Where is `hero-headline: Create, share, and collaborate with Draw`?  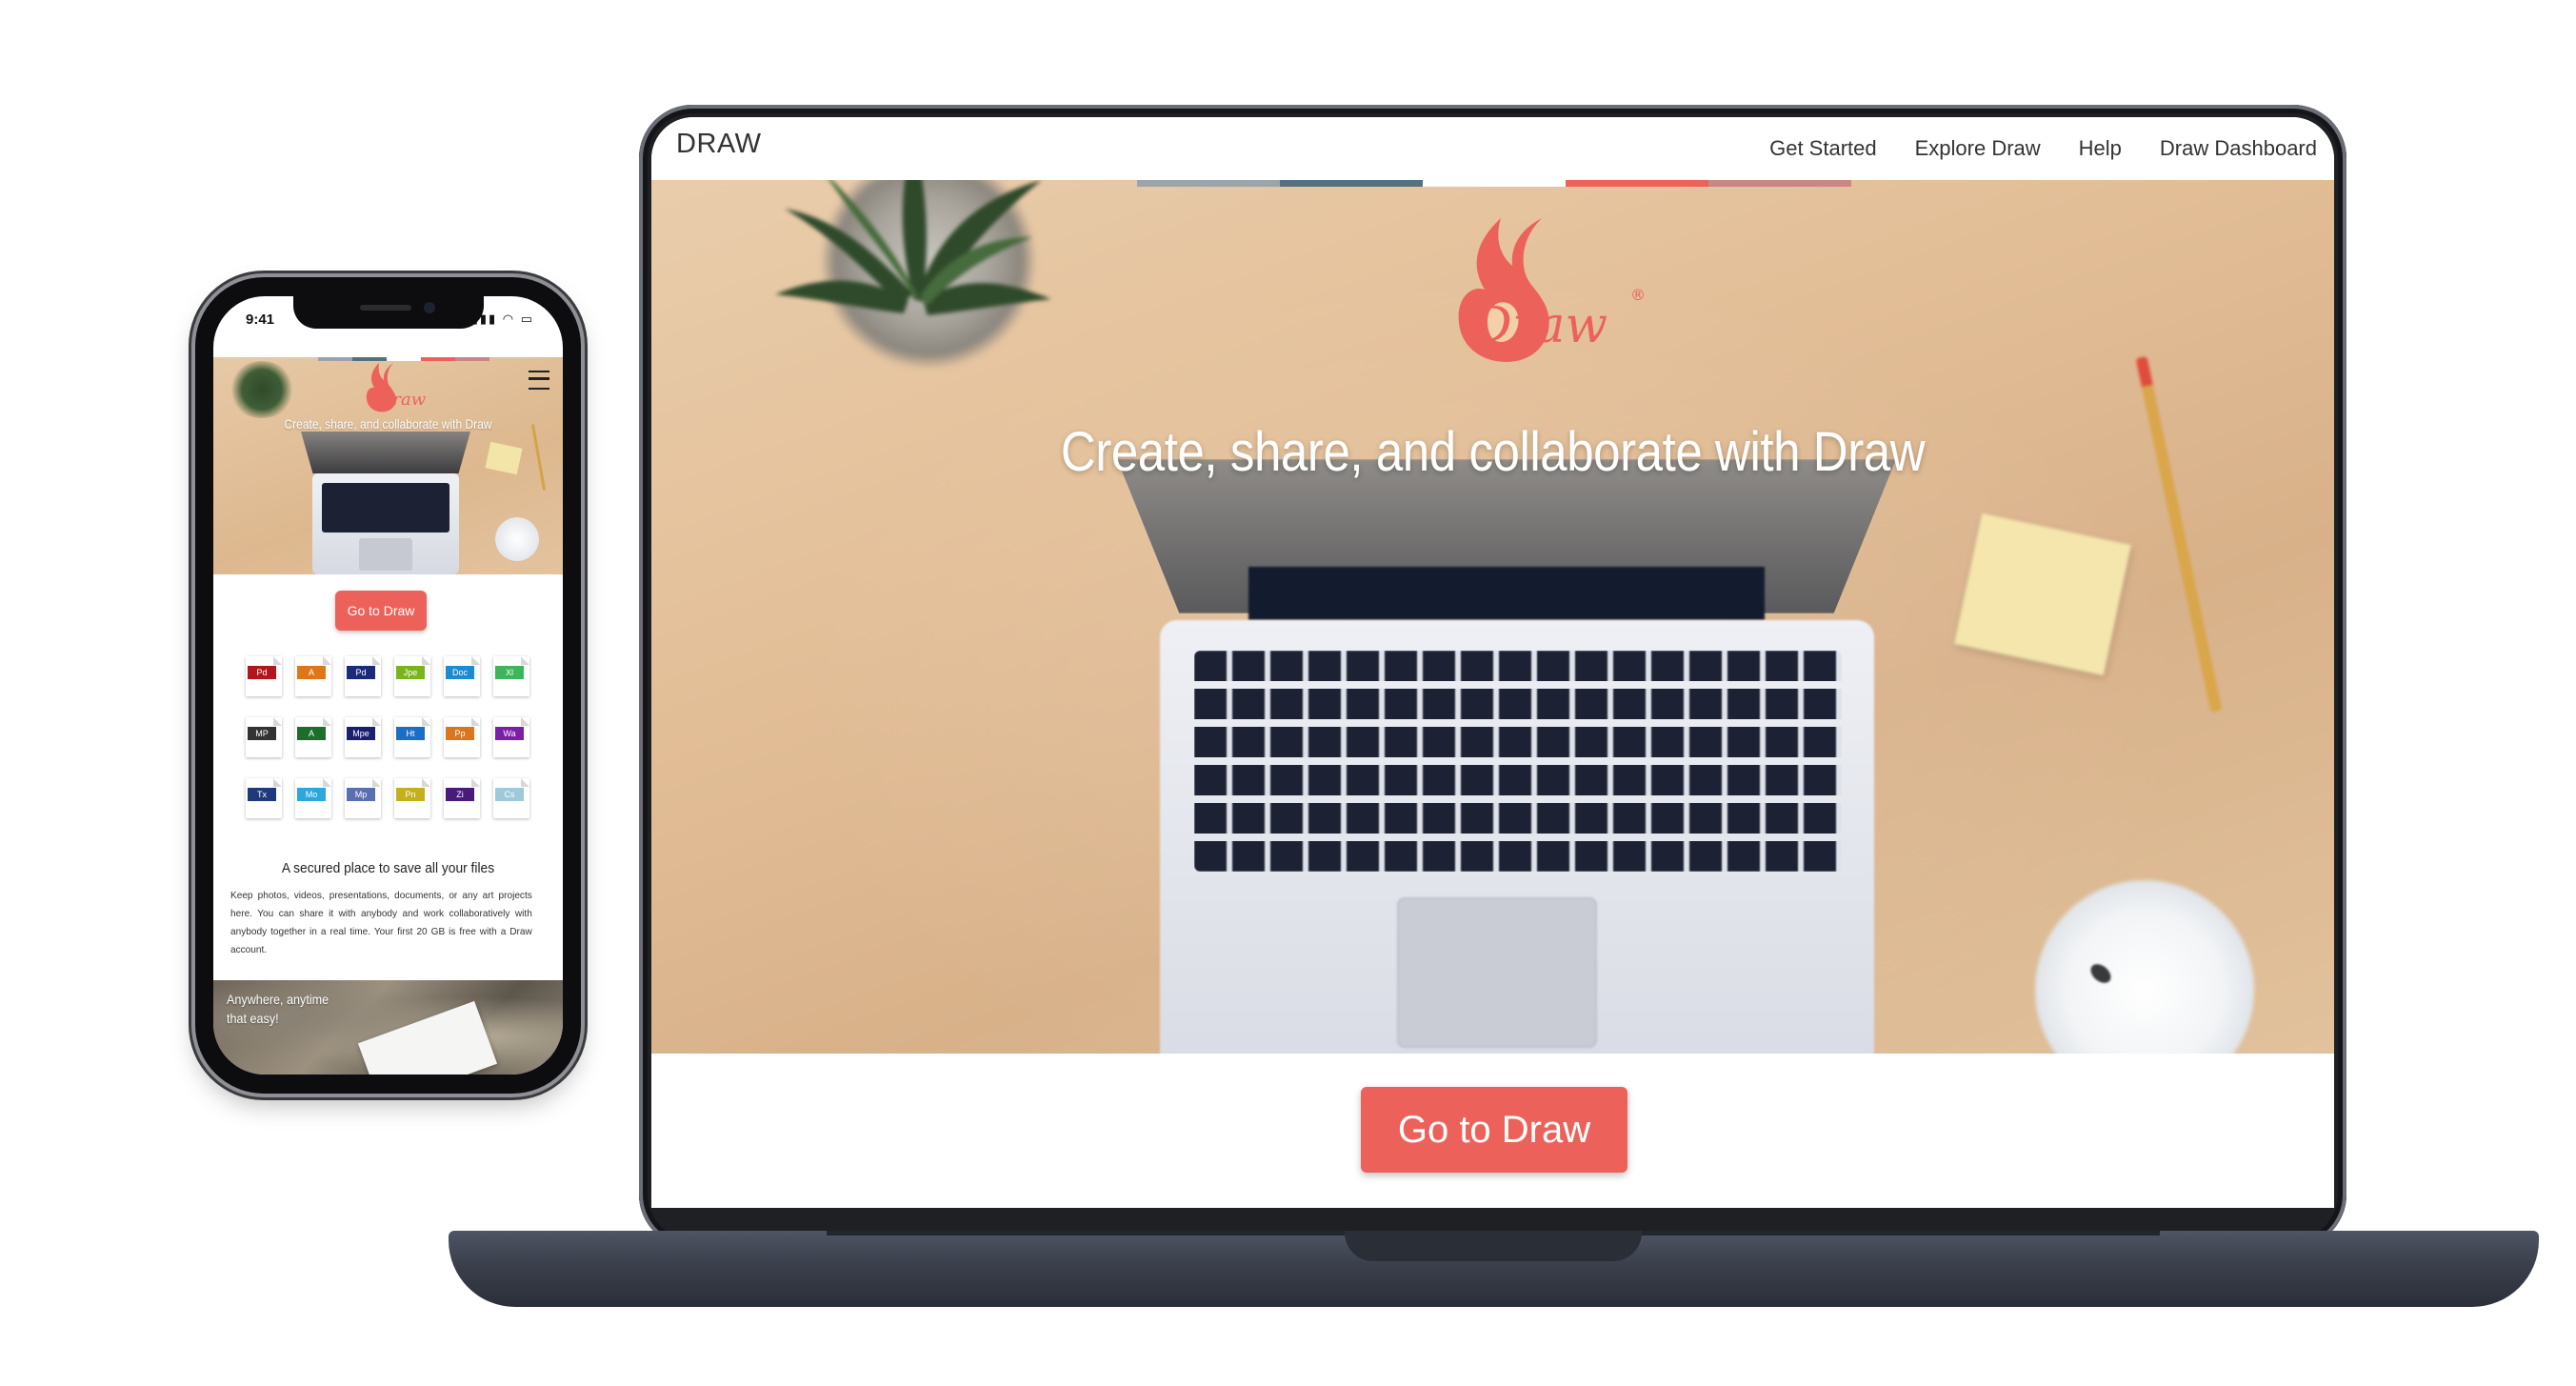 hero-headline: Create, share, and collaborate with Draw is located at coordinates (1493, 452).